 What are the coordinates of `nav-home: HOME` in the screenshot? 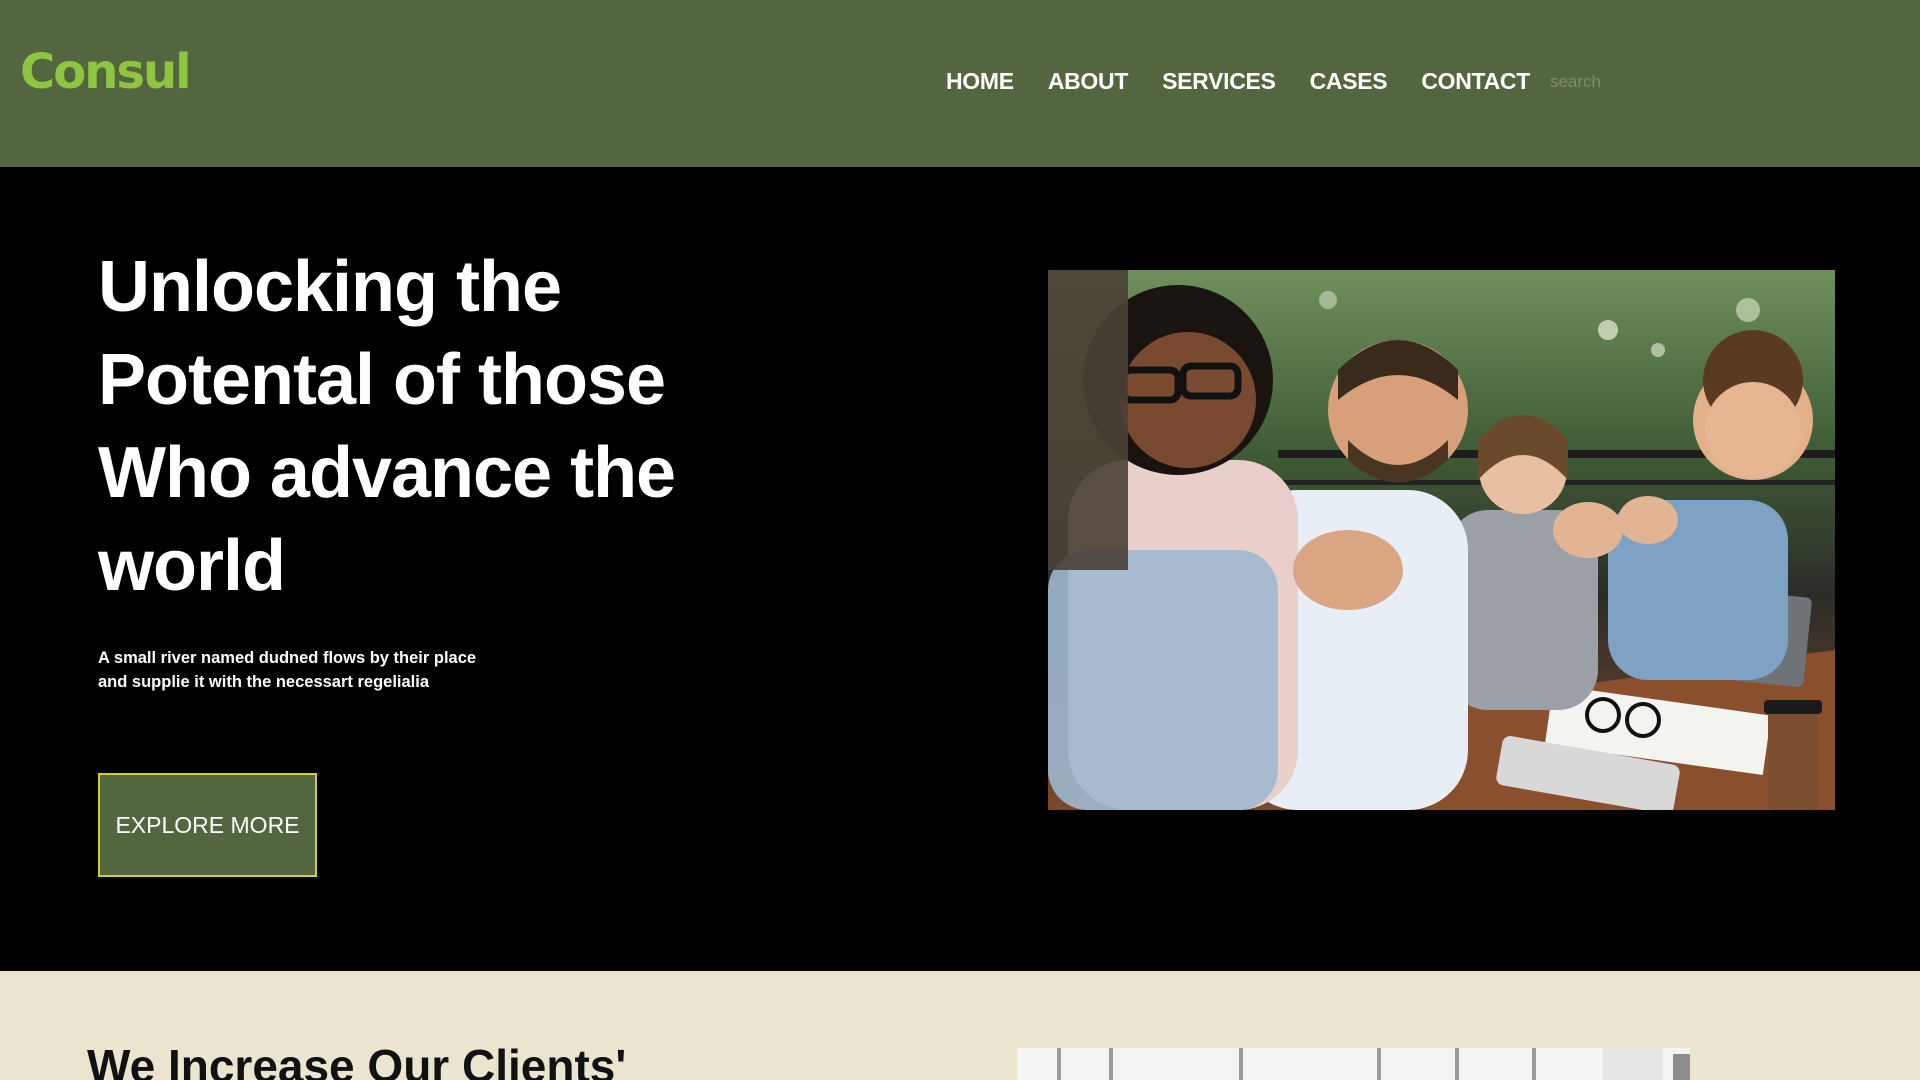 It's located at (980, 81).